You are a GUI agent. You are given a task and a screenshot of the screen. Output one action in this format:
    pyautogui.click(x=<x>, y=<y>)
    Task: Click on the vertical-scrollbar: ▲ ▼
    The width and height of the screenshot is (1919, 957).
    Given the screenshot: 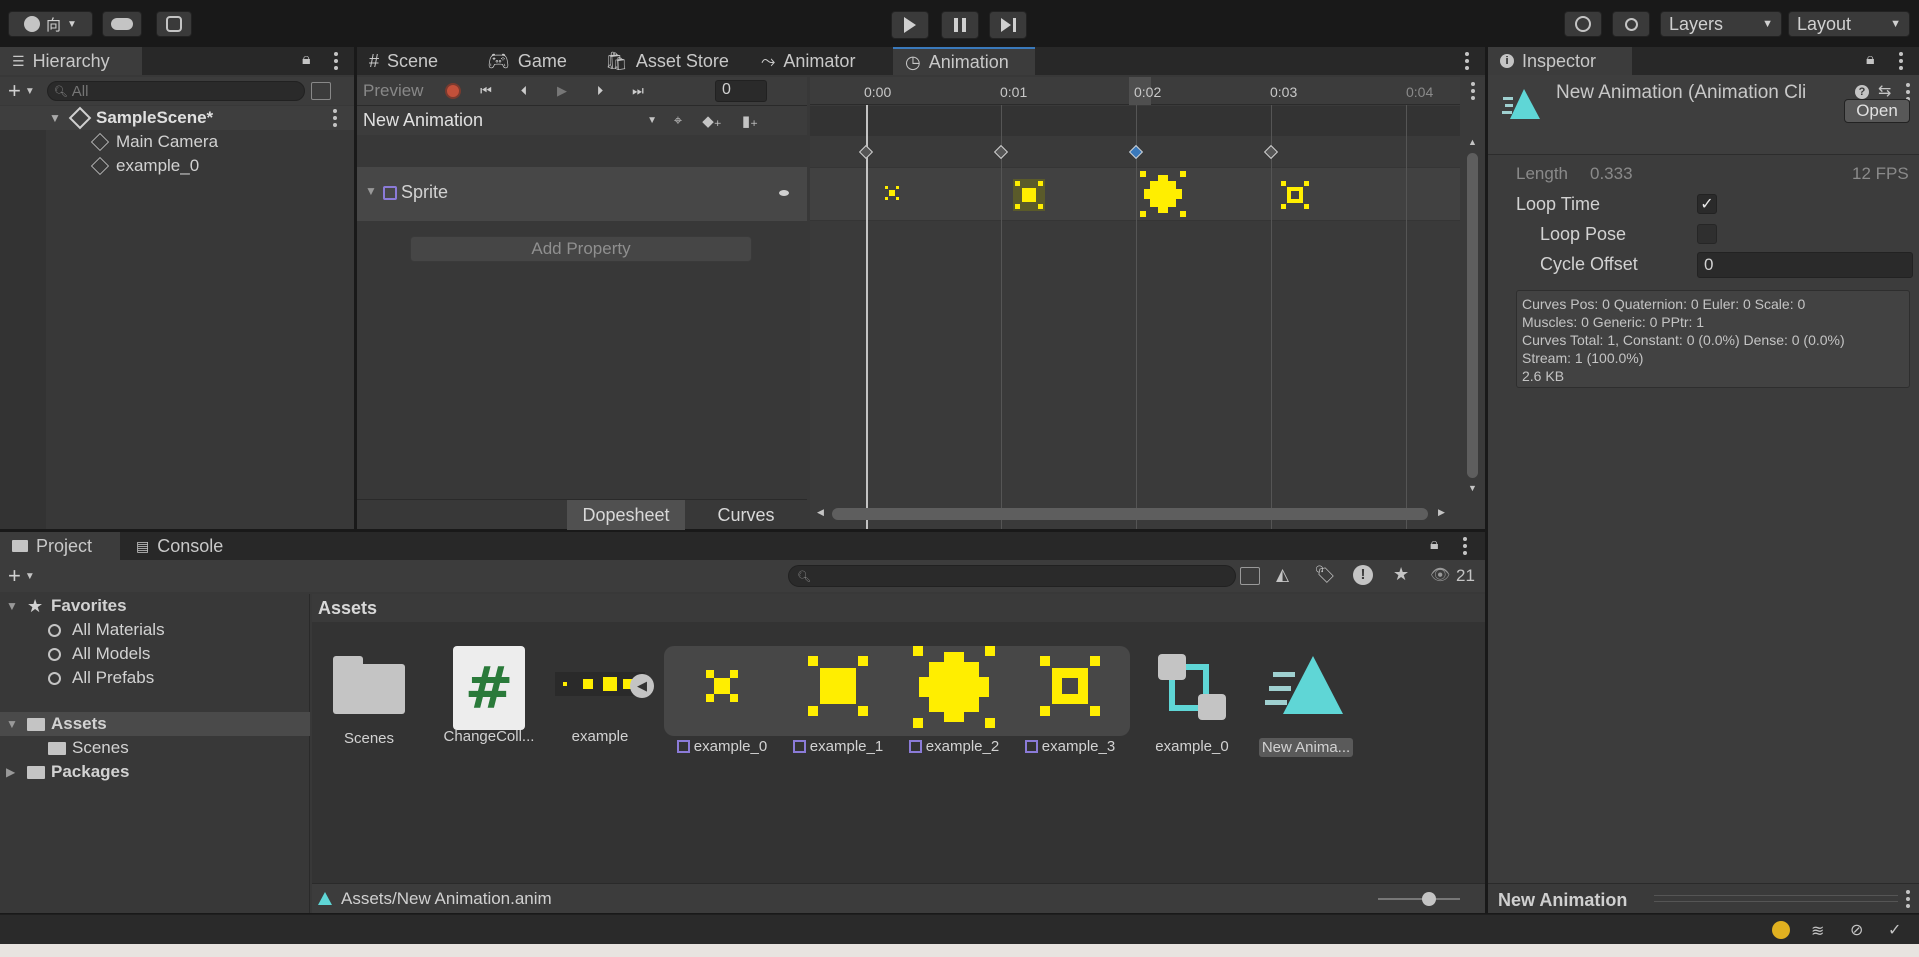 What is the action you would take?
    pyautogui.click(x=1473, y=318)
    